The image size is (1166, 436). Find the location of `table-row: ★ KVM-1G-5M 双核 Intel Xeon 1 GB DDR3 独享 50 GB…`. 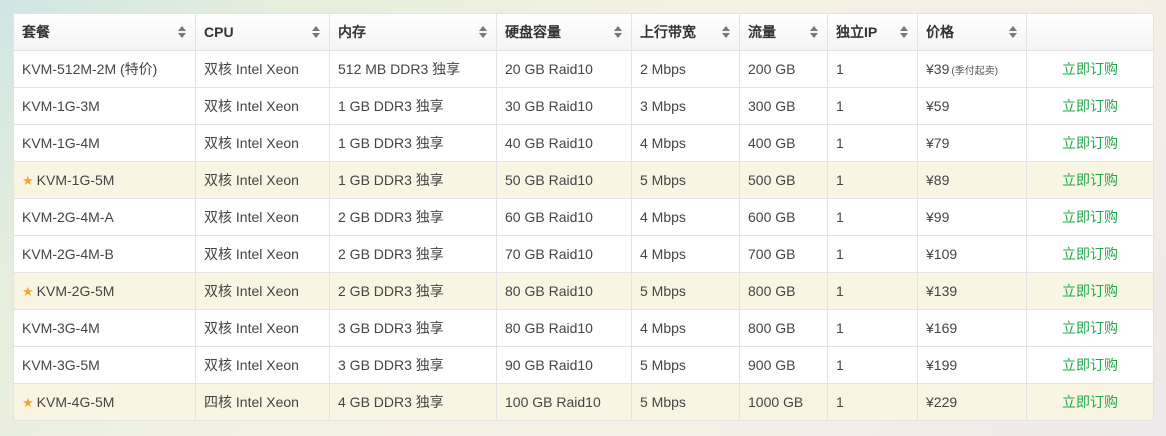

table-row: ★ KVM-1G-5M 双核 Intel Xeon 1 GB DDR3 独享 50 GB… is located at coordinates (583, 180).